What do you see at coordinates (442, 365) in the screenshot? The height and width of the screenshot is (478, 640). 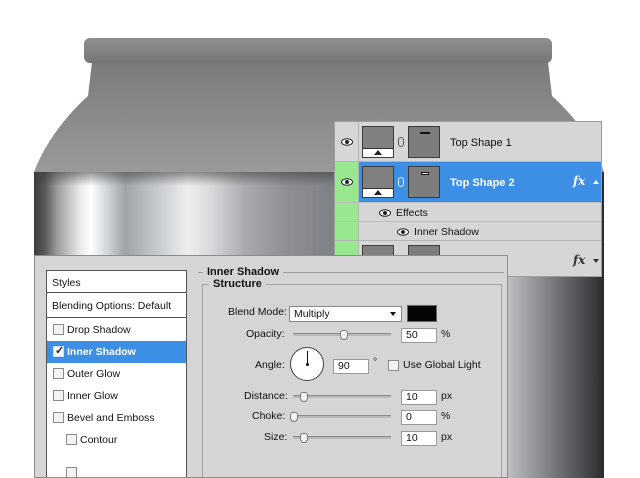 I see `use-global-light-label: Use Global Light` at bounding box center [442, 365].